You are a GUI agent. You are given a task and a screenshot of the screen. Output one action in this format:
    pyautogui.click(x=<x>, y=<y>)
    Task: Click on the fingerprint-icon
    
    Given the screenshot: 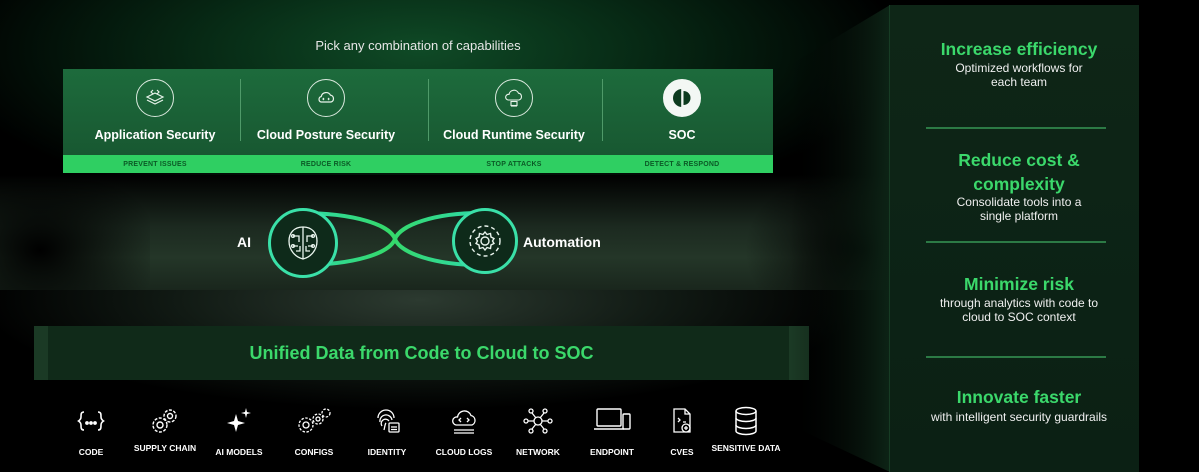 What is the action you would take?
    pyautogui.click(x=387, y=421)
    